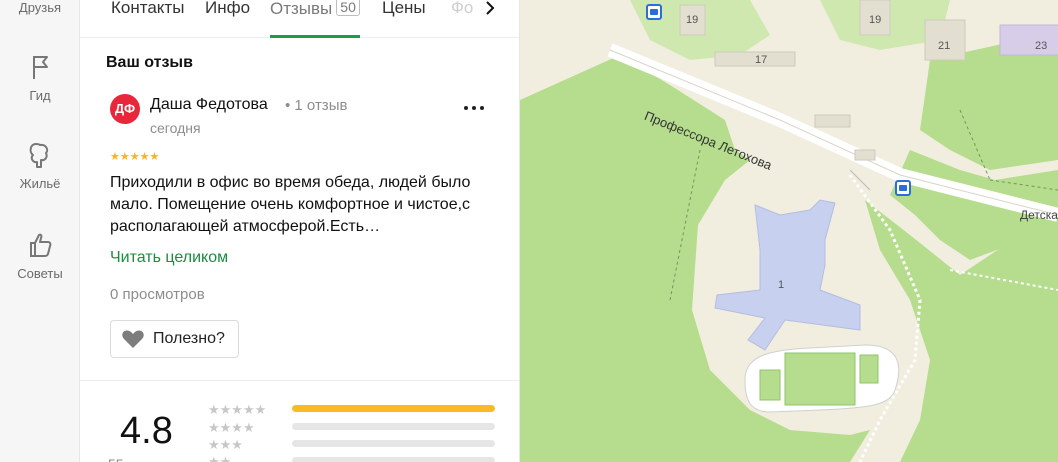 The width and height of the screenshot is (1058, 462). I want to click on tab-label: Фо, so click(462, 8).